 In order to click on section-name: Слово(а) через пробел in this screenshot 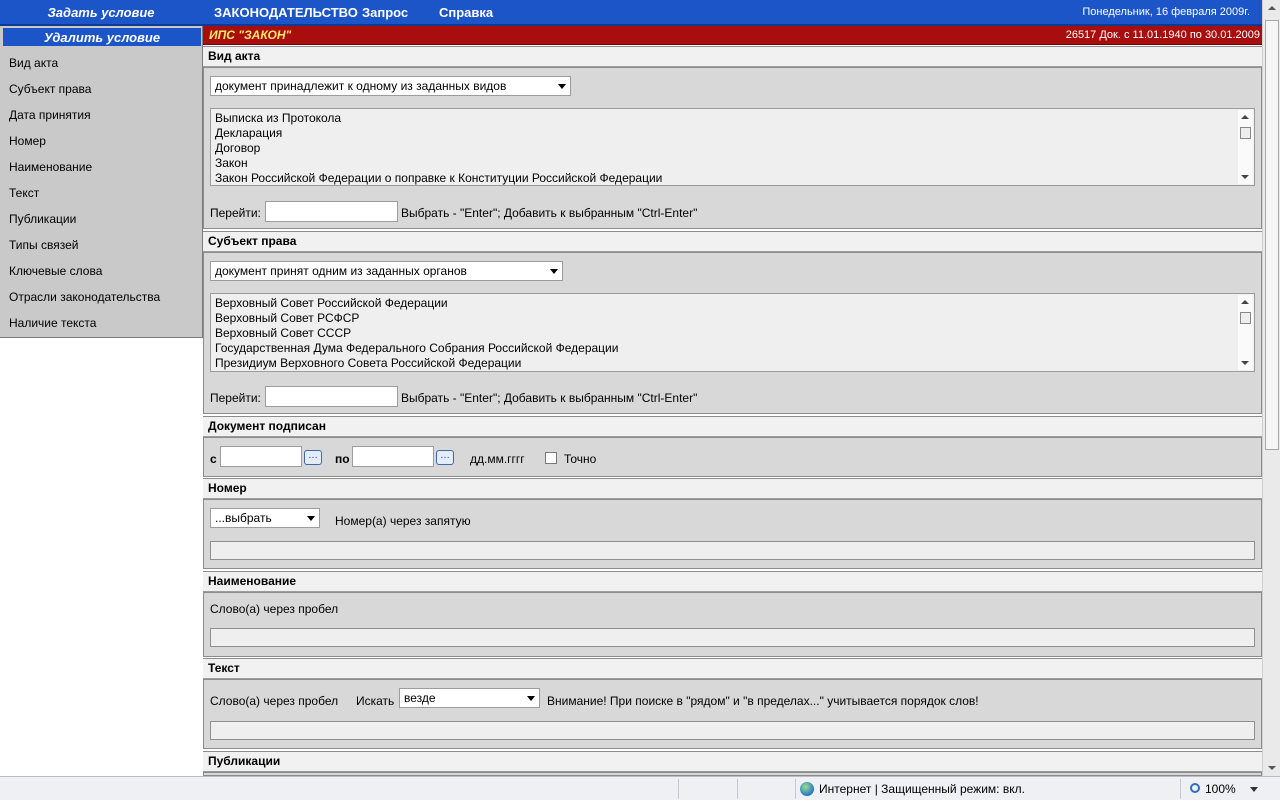, I will do `click(732, 624)`.